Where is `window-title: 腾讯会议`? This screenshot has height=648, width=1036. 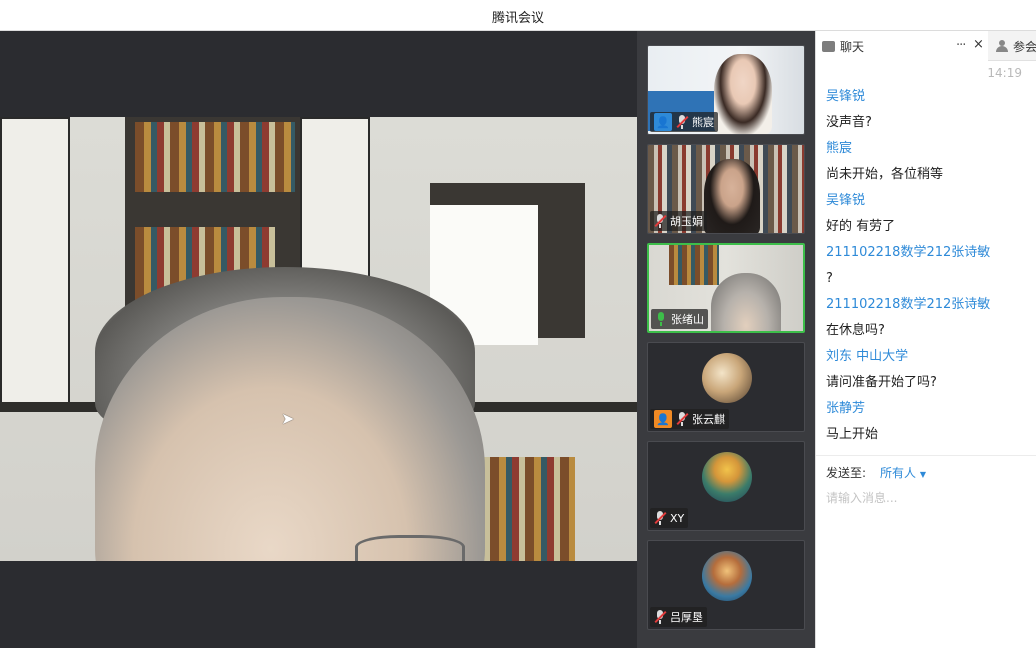 window-title: 腾讯会议 is located at coordinates (517, 18).